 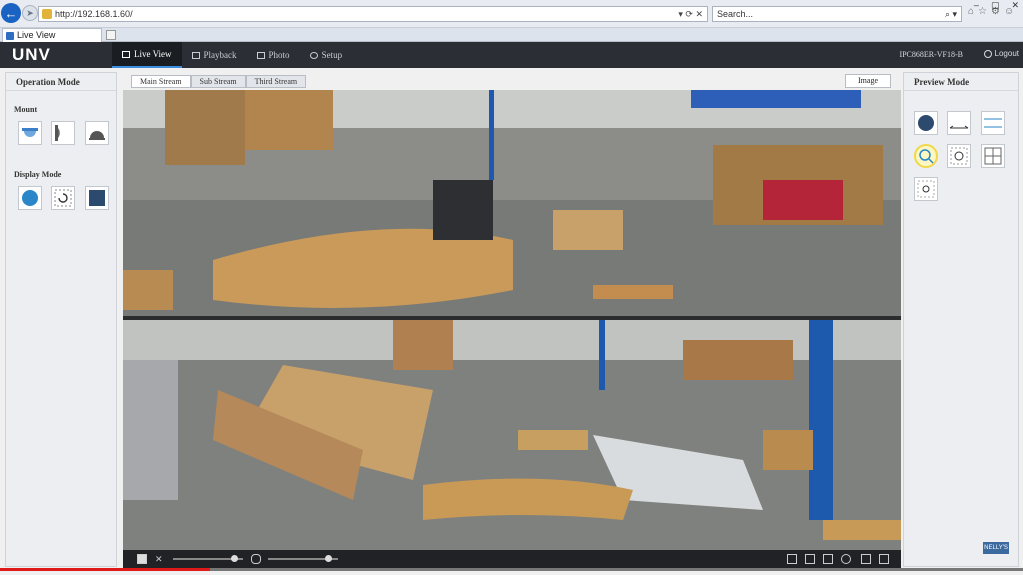 What do you see at coordinates (31, 54) in the screenshot?
I see `brand-logo: UNV` at bounding box center [31, 54].